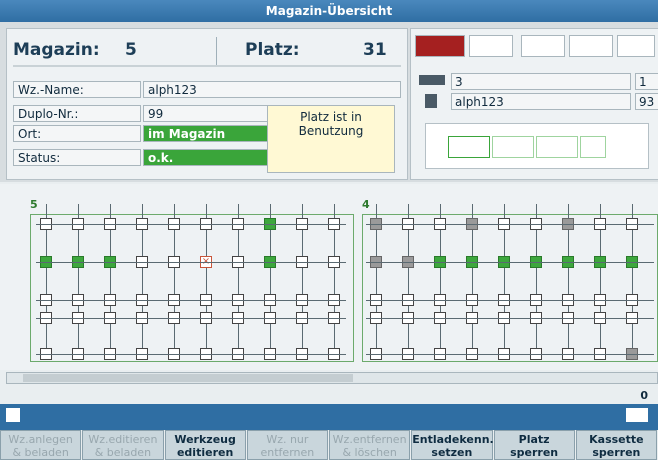 The image size is (658, 460). What do you see at coordinates (56, 50) in the screenshot?
I see `magazin-label: Magazin:` at bounding box center [56, 50].